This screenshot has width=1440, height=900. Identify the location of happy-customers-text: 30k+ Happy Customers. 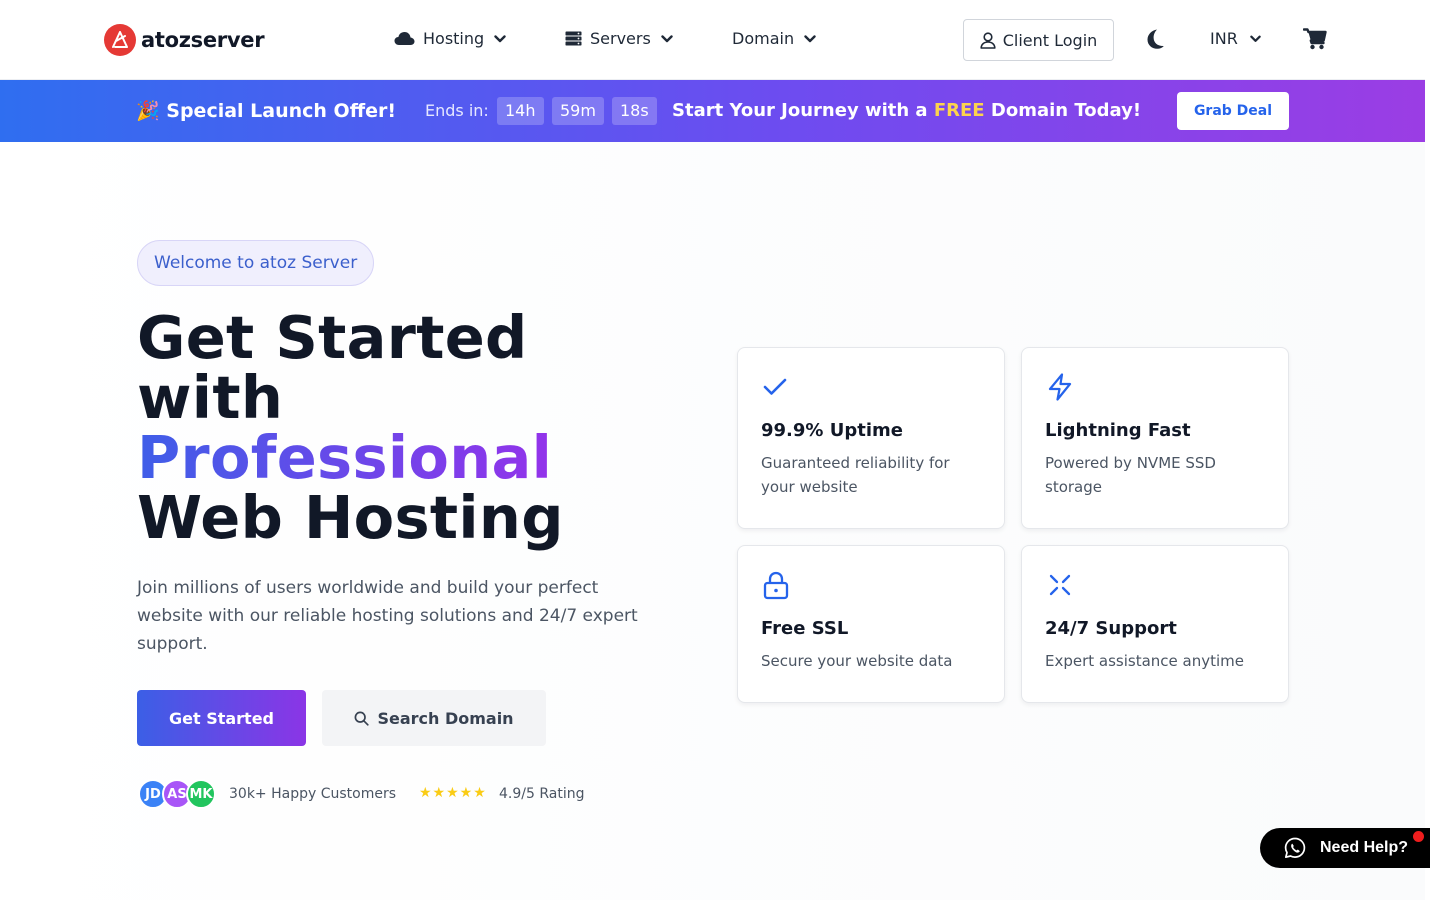
(313, 794).